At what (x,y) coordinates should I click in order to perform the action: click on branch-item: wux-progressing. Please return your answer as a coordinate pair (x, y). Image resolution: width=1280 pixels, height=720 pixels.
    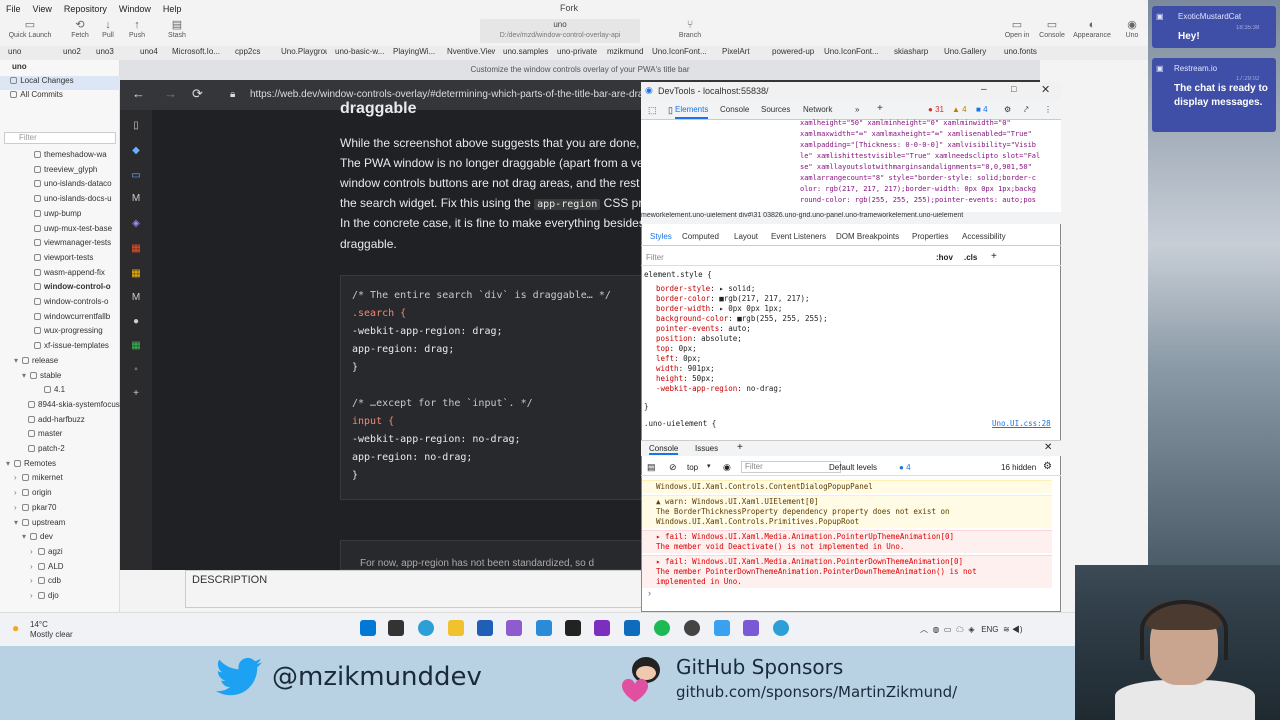
    Looking at the image, I should click on (60, 333).